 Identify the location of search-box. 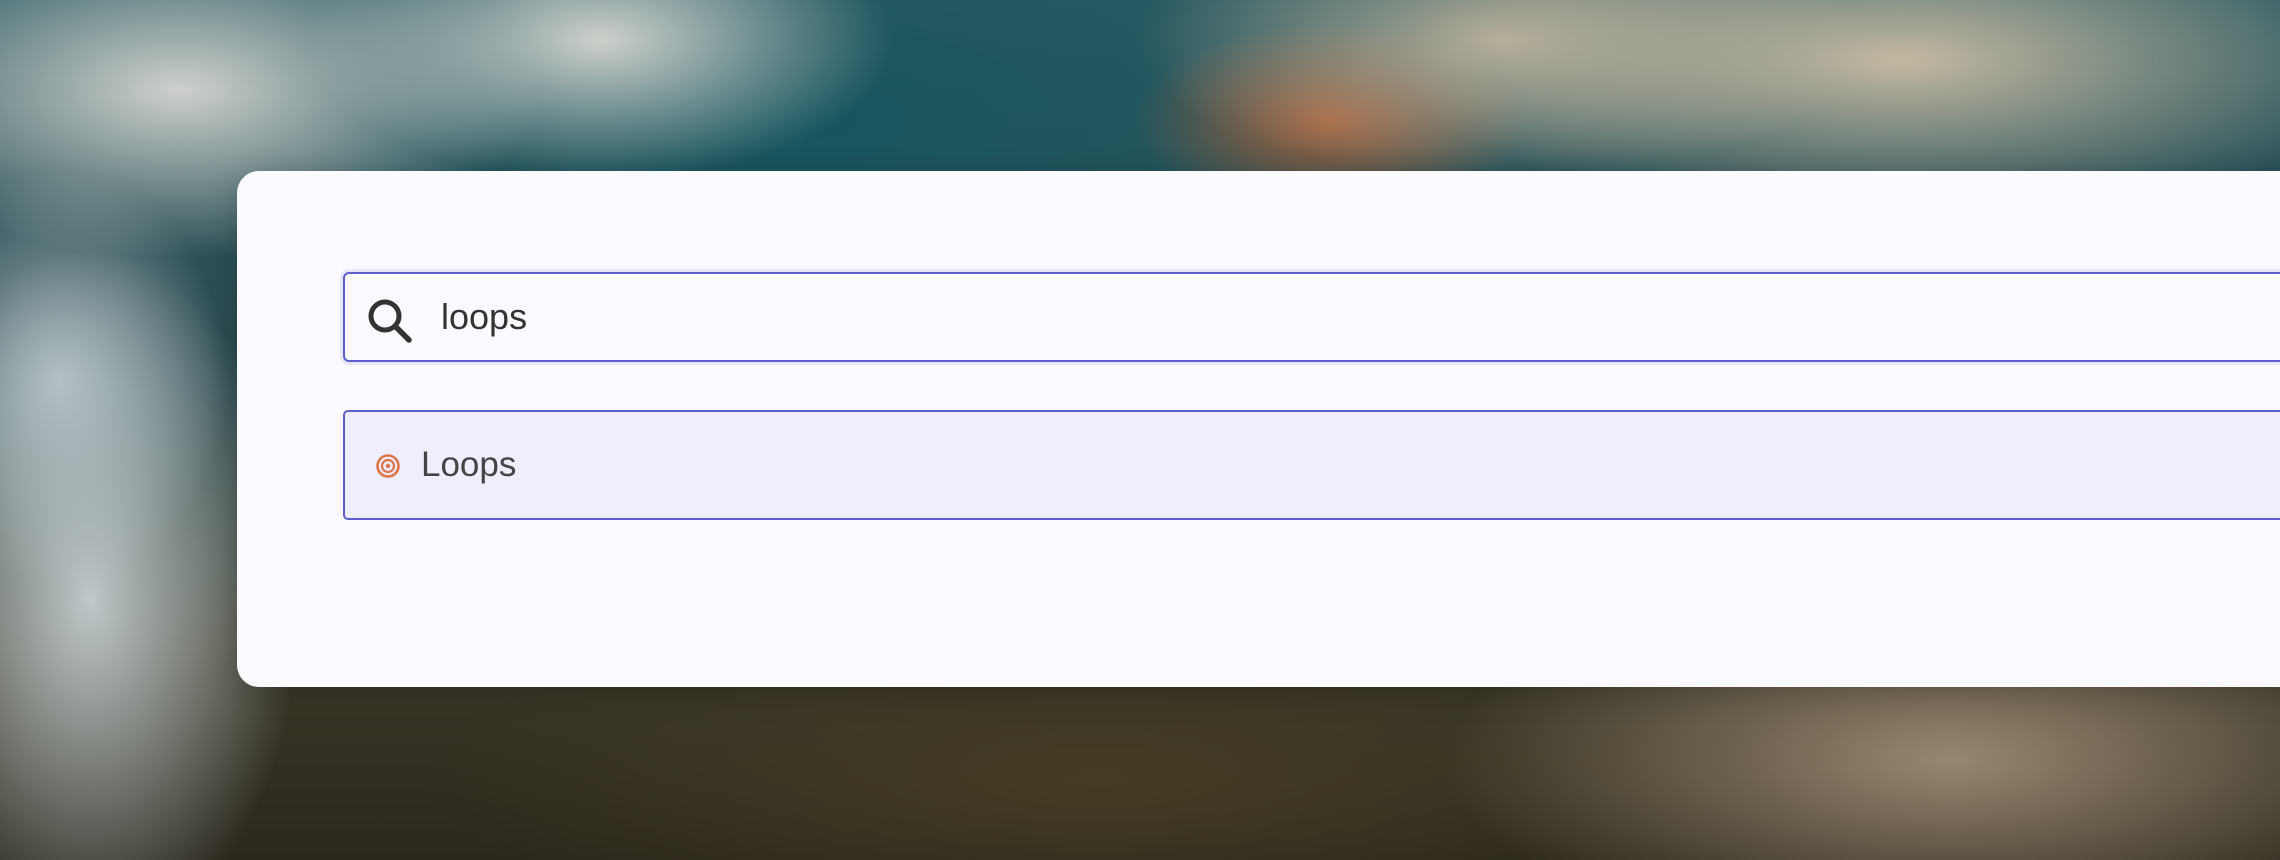
(1311, 317).